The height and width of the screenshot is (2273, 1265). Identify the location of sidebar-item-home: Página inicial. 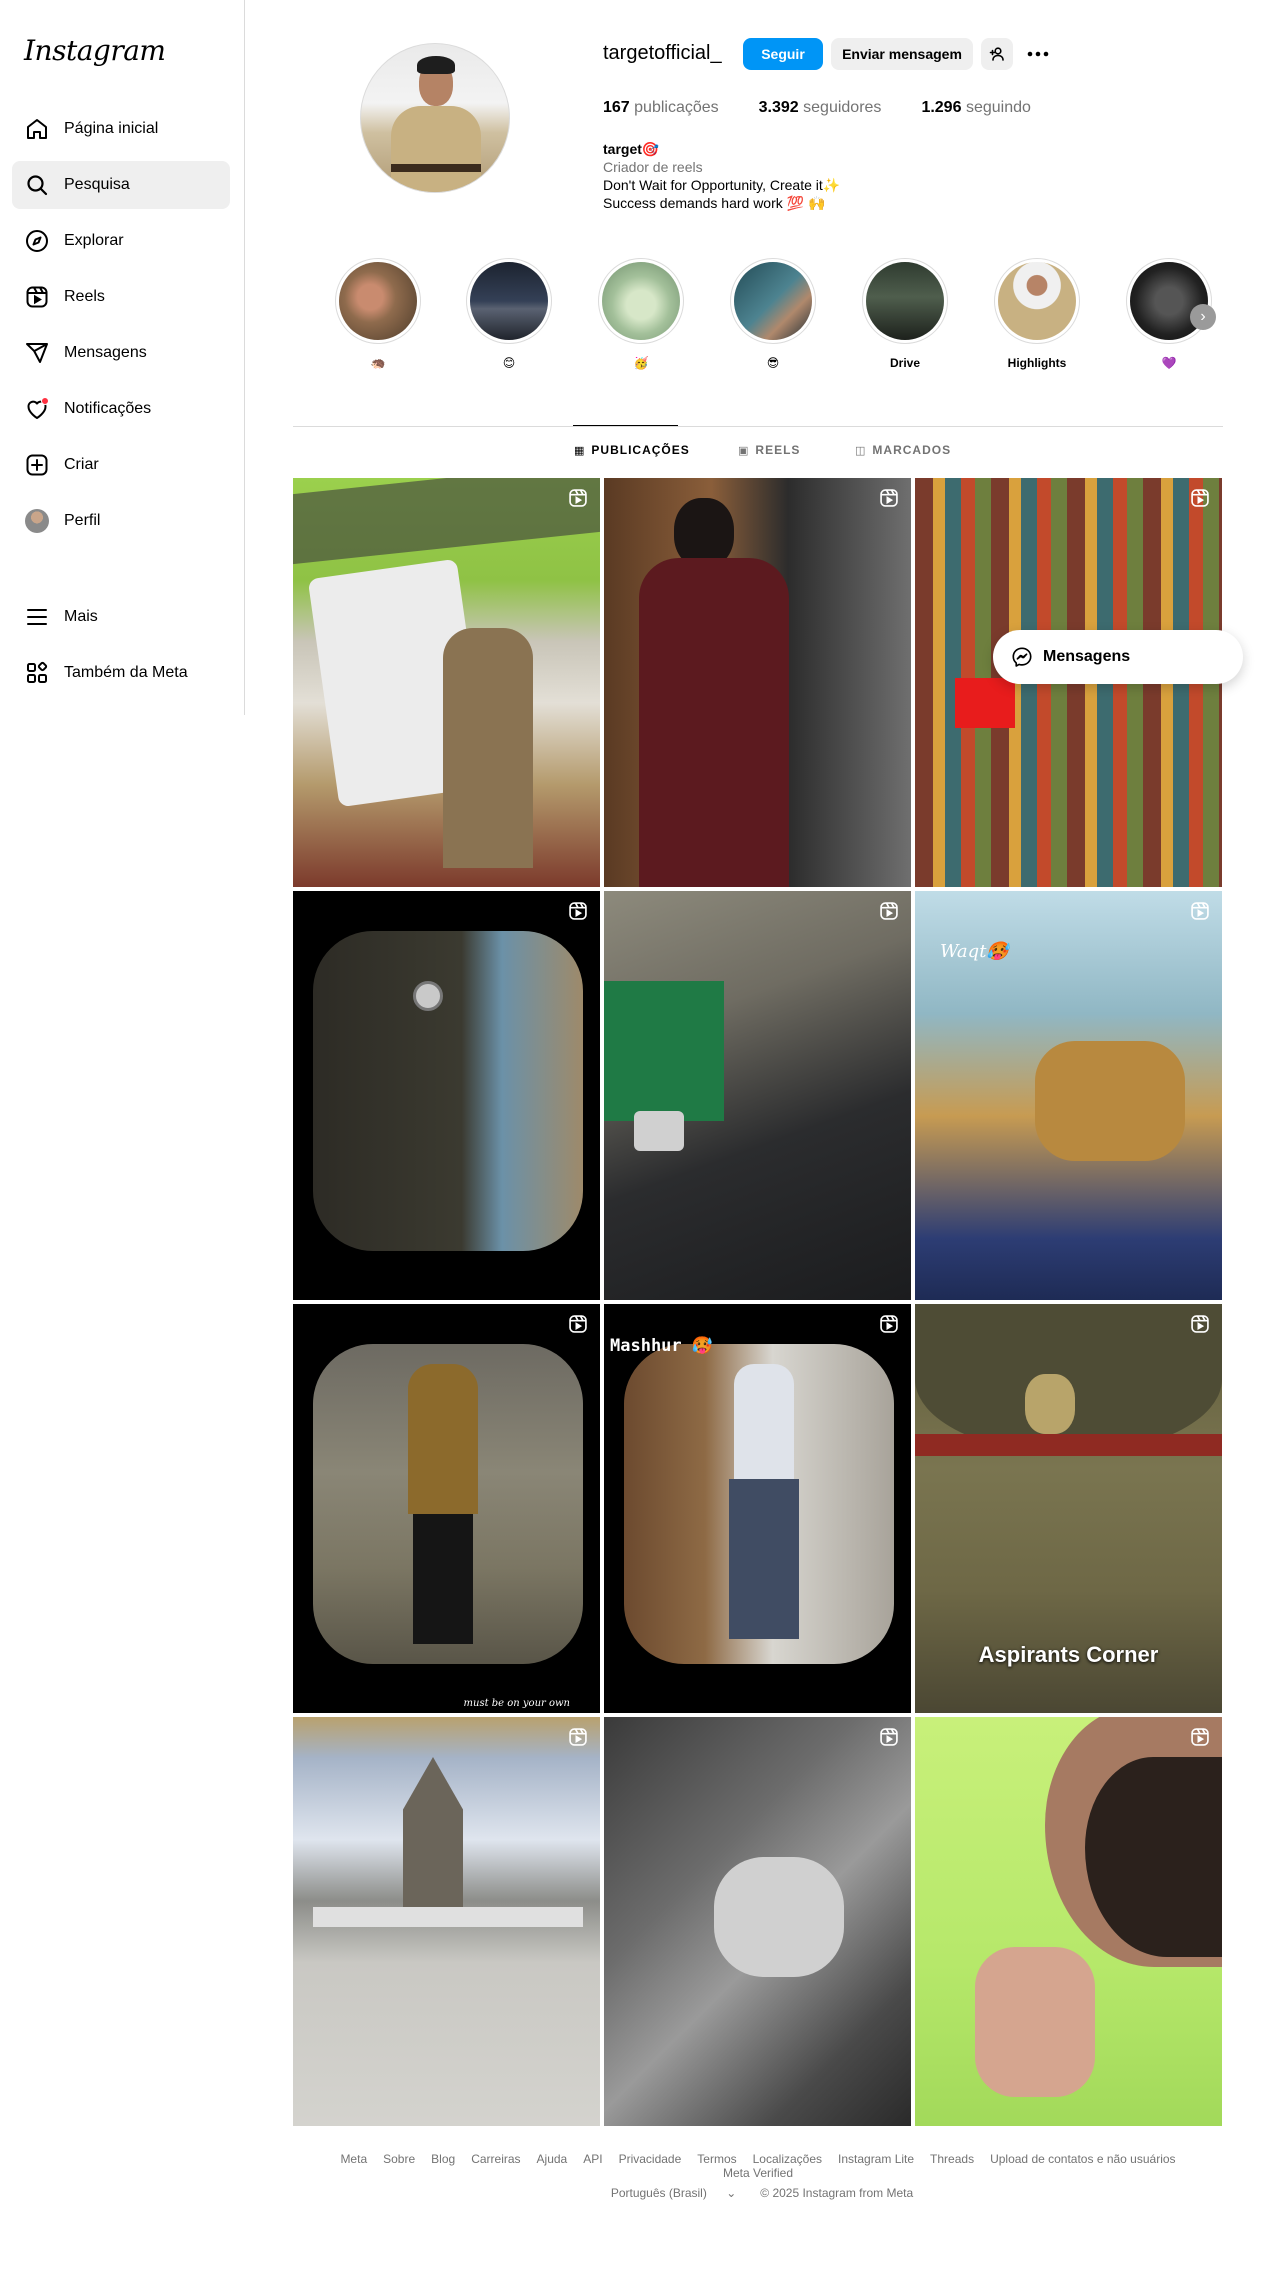
(121, 129).